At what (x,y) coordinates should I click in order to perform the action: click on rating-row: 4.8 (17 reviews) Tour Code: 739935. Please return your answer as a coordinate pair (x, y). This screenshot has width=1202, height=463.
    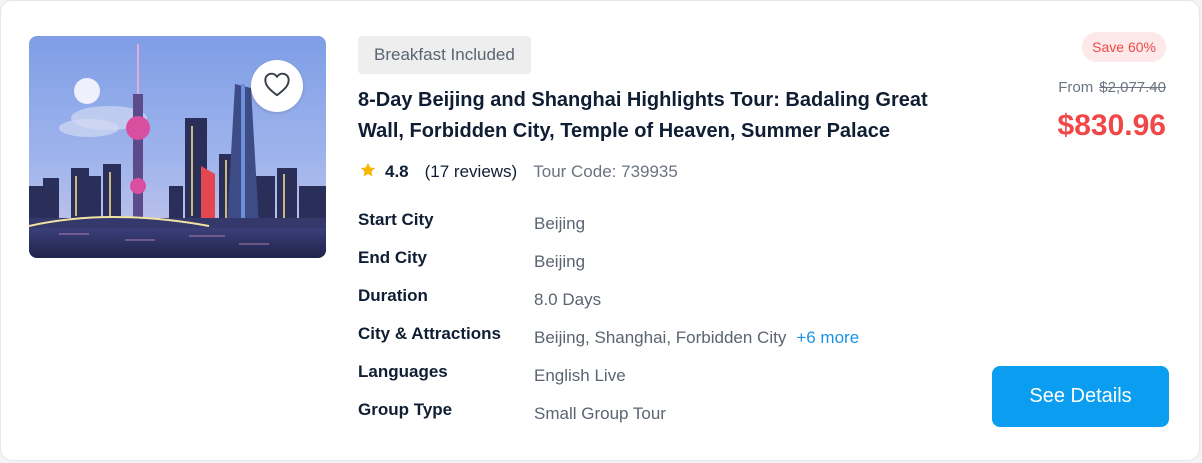
    Looking at the image, I should click on (518, 172).